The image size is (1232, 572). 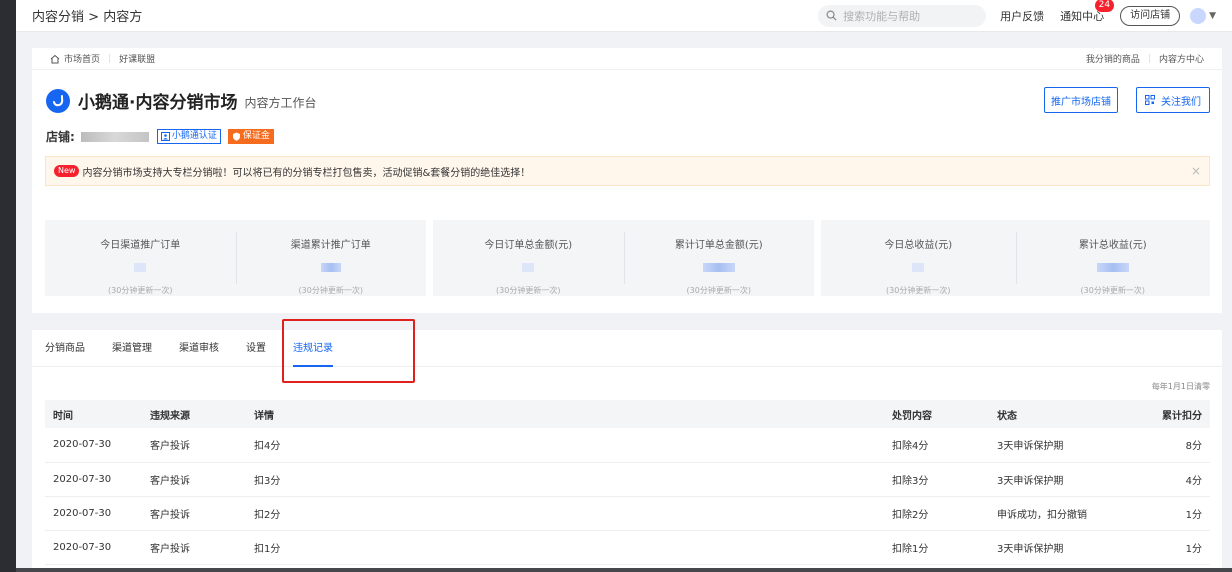 I want to click on cell-detail: 扣3分, so click(x=573, y=479).